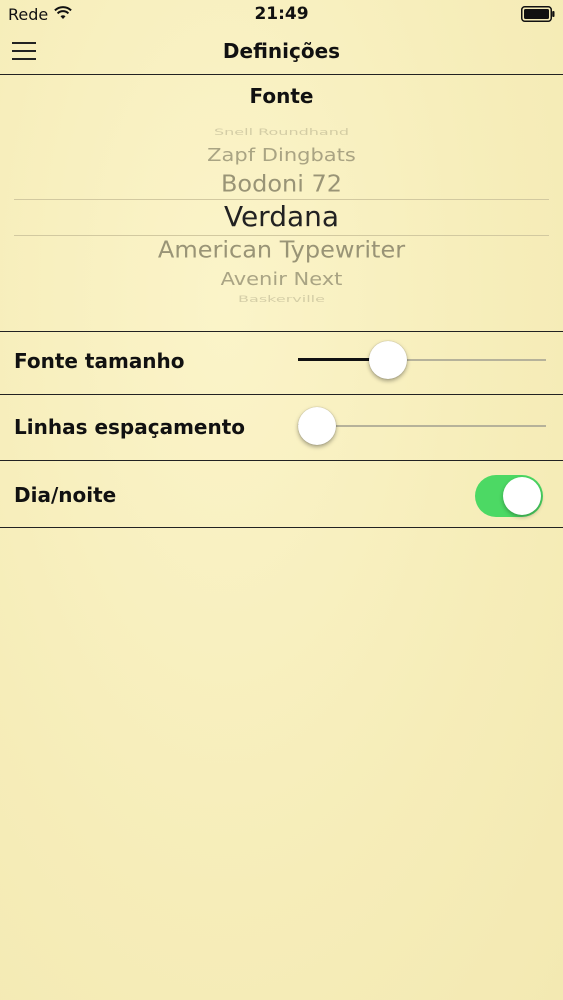  I want to click on picker-item: Avenir Next, so click(281, 279).